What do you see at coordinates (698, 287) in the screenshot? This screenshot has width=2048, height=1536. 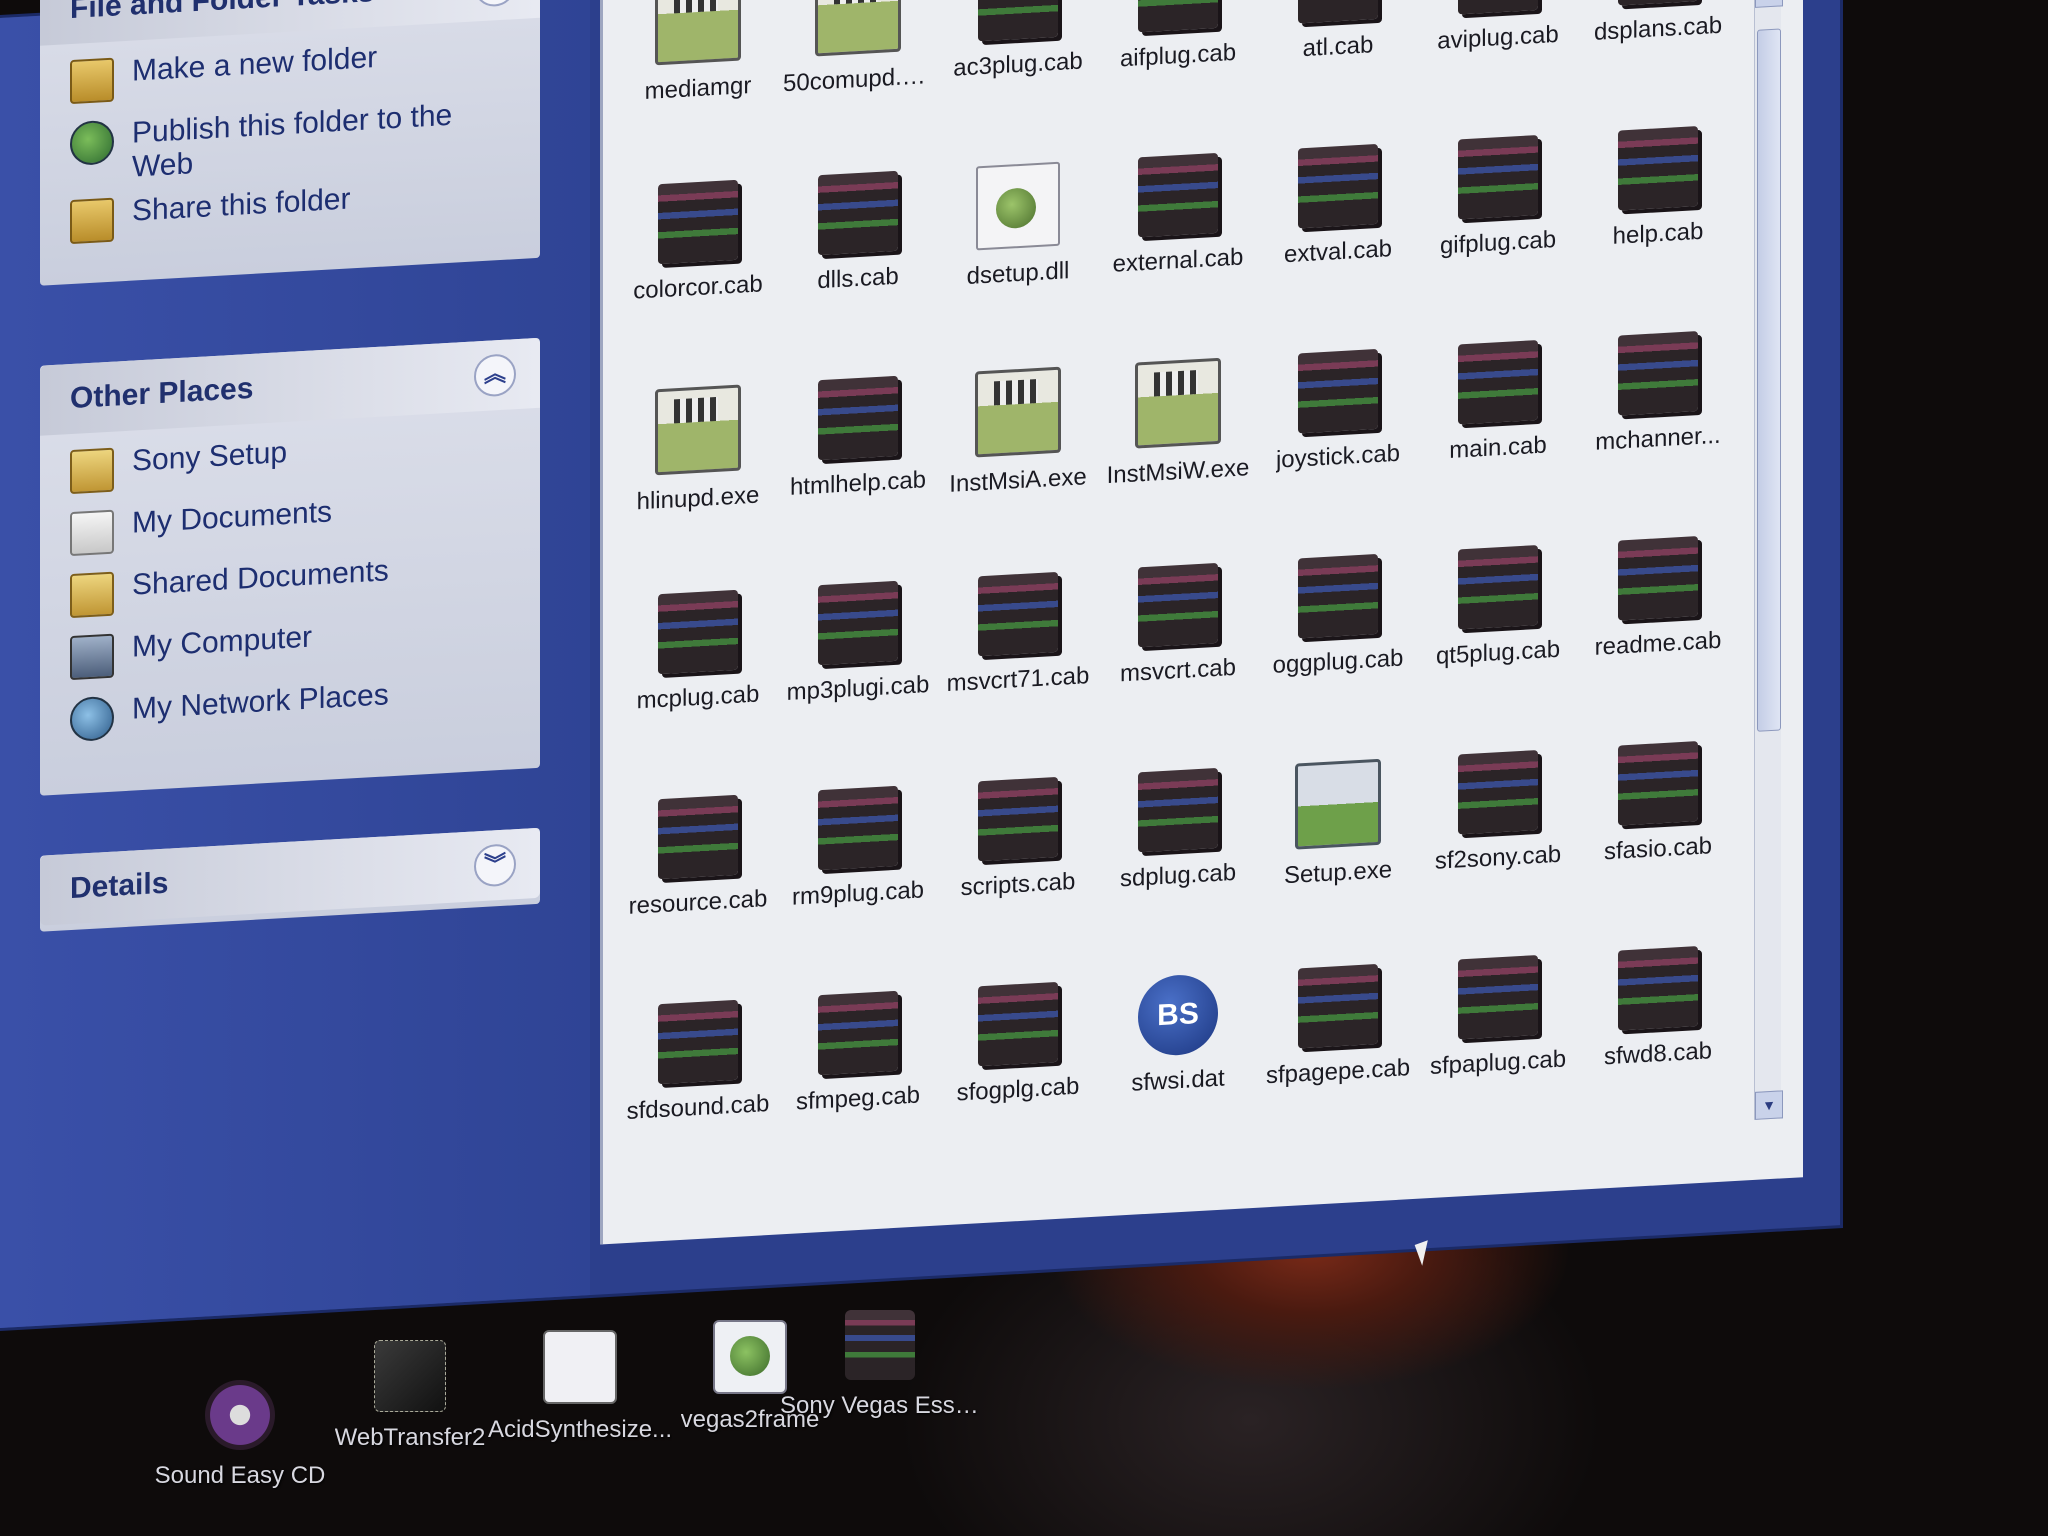 I see `file-name: colorcor.cab` at bounding box center [698, 287].